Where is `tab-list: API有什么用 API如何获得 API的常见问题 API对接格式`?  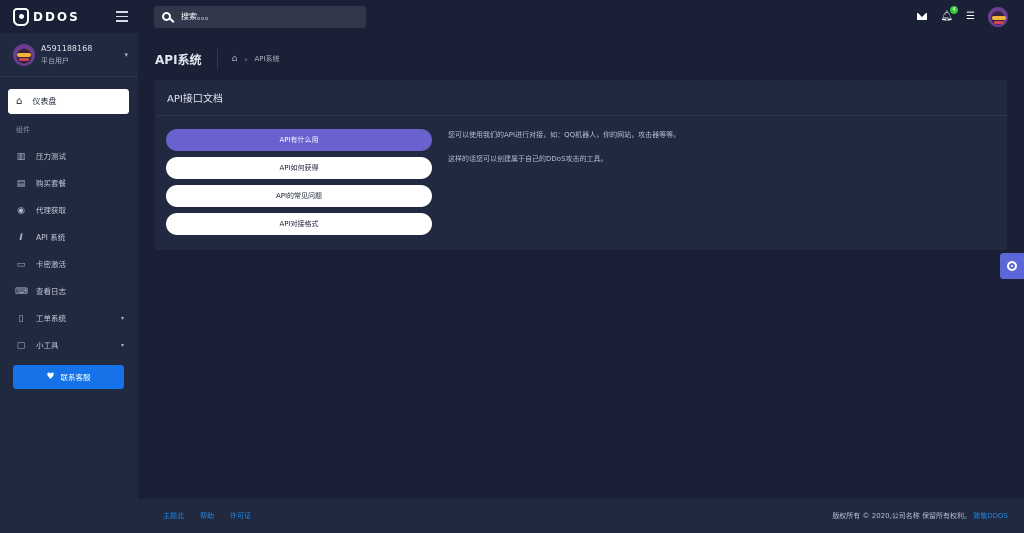 tab-list: API有什么用 API如何获得 API的常见问题 API对接格式 is located at coordinates (299, 185).